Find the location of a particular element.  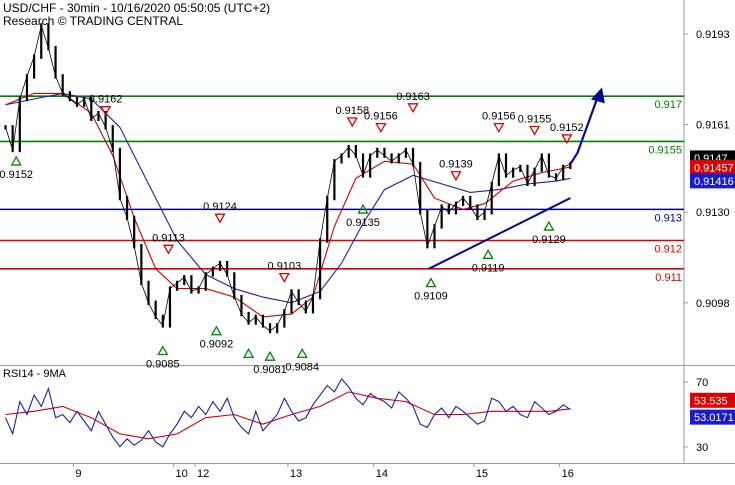

rsi-axis-tick-label: 30 is located at coordinates (702, 448).